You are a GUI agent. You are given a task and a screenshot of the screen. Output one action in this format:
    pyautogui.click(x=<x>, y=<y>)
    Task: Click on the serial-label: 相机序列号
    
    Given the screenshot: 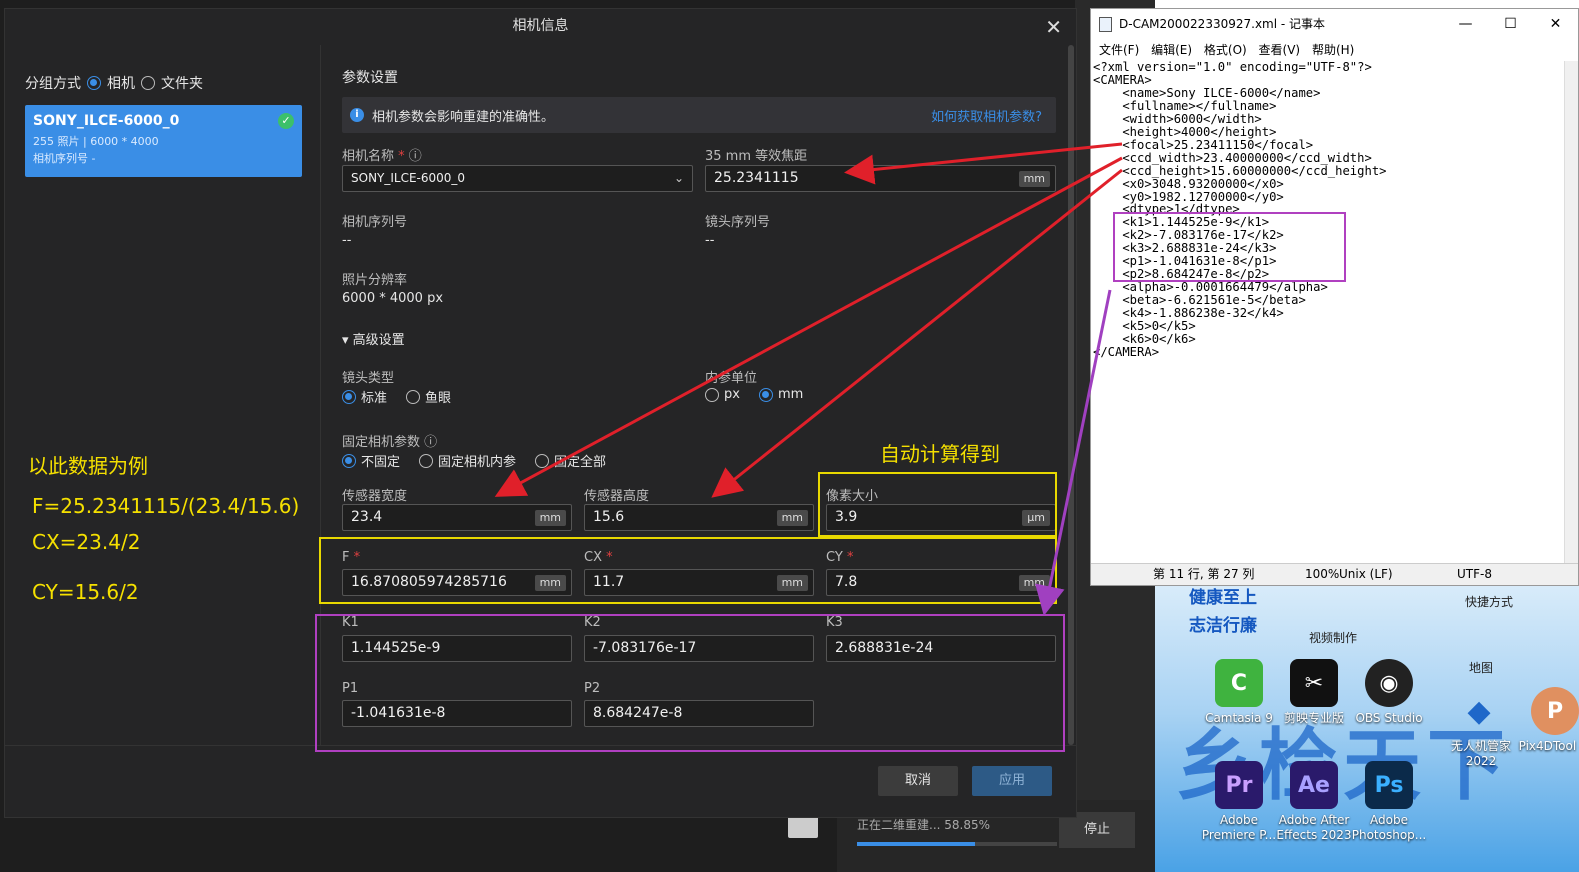 What is the action you would take?
    pyautogui.click(x=375, y=222)
    